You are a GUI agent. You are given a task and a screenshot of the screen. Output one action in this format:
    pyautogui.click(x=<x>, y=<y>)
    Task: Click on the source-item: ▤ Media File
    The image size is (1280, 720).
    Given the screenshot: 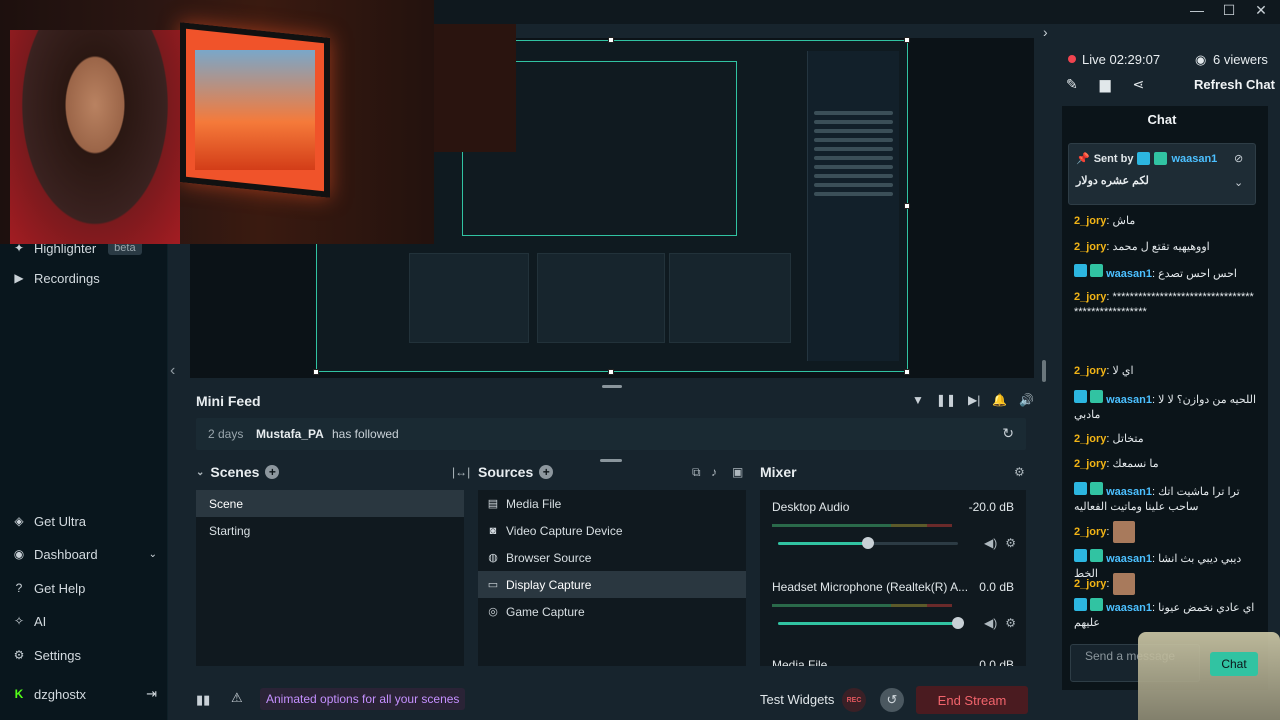 What is the action you would take?
    pyautogui.click(x=612, y=503)
    